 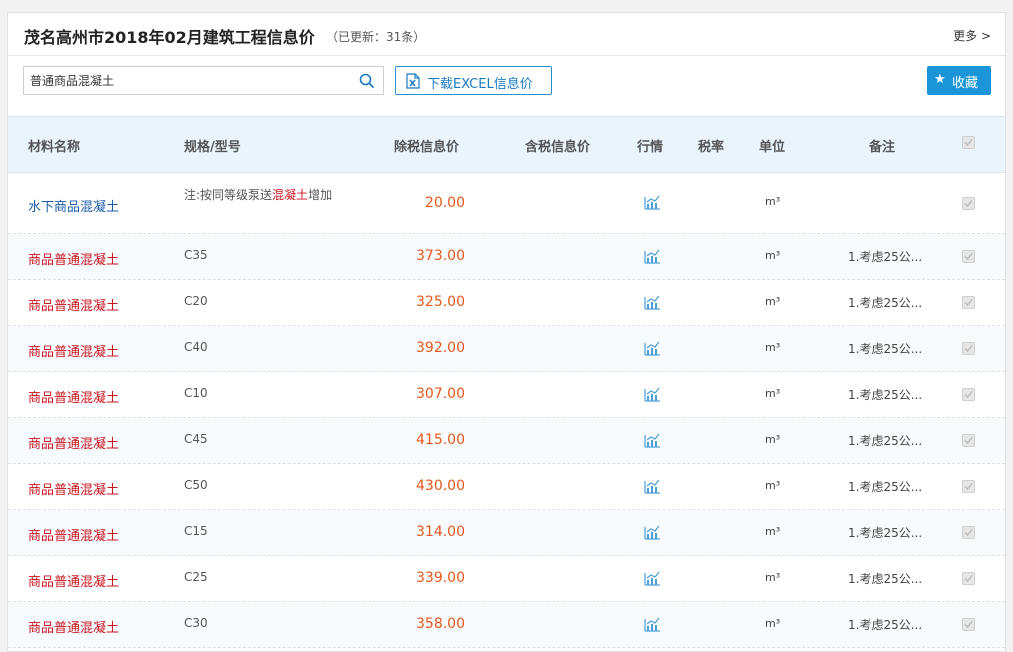 What do you see at coordinates (440, 256) in the screenshot?
I see `price-ex-tax: 373.00` at bounding box center [440, 256].